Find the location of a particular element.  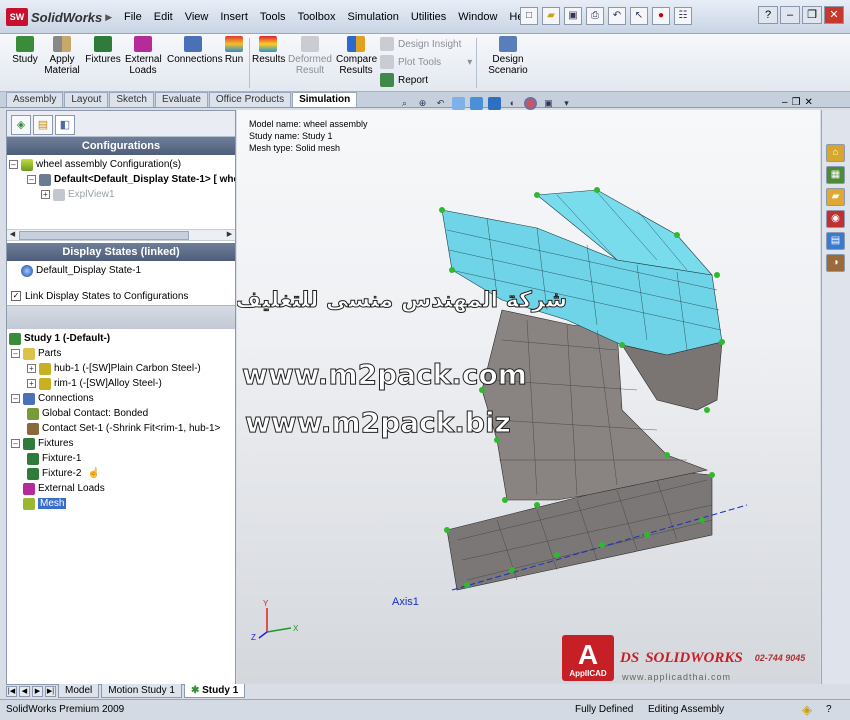

design-library-icon: ▦ is located at coordinates (835, 175).